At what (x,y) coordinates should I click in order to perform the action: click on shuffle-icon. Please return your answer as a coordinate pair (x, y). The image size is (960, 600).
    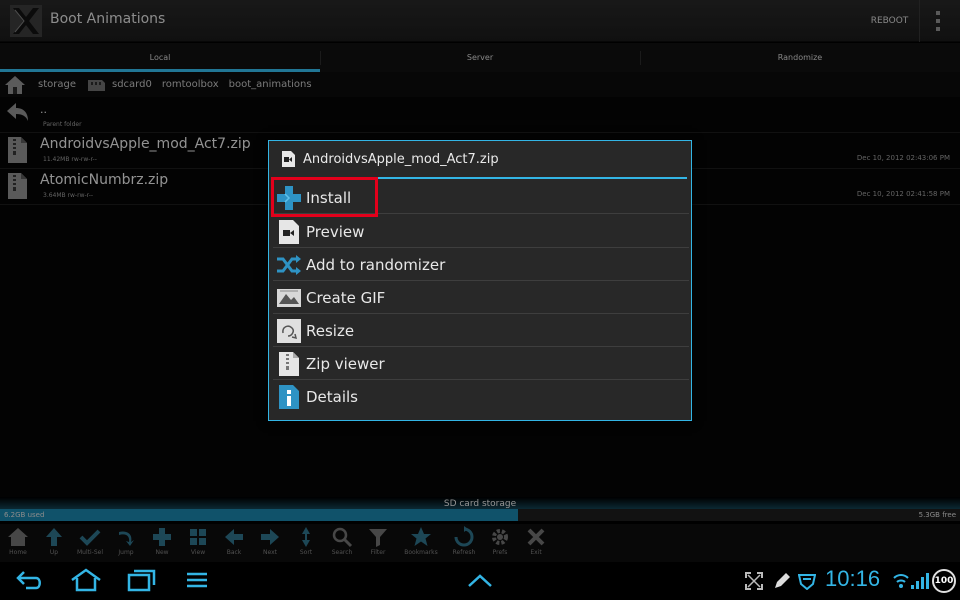
    Looking at the image, I should click on (289, 265).